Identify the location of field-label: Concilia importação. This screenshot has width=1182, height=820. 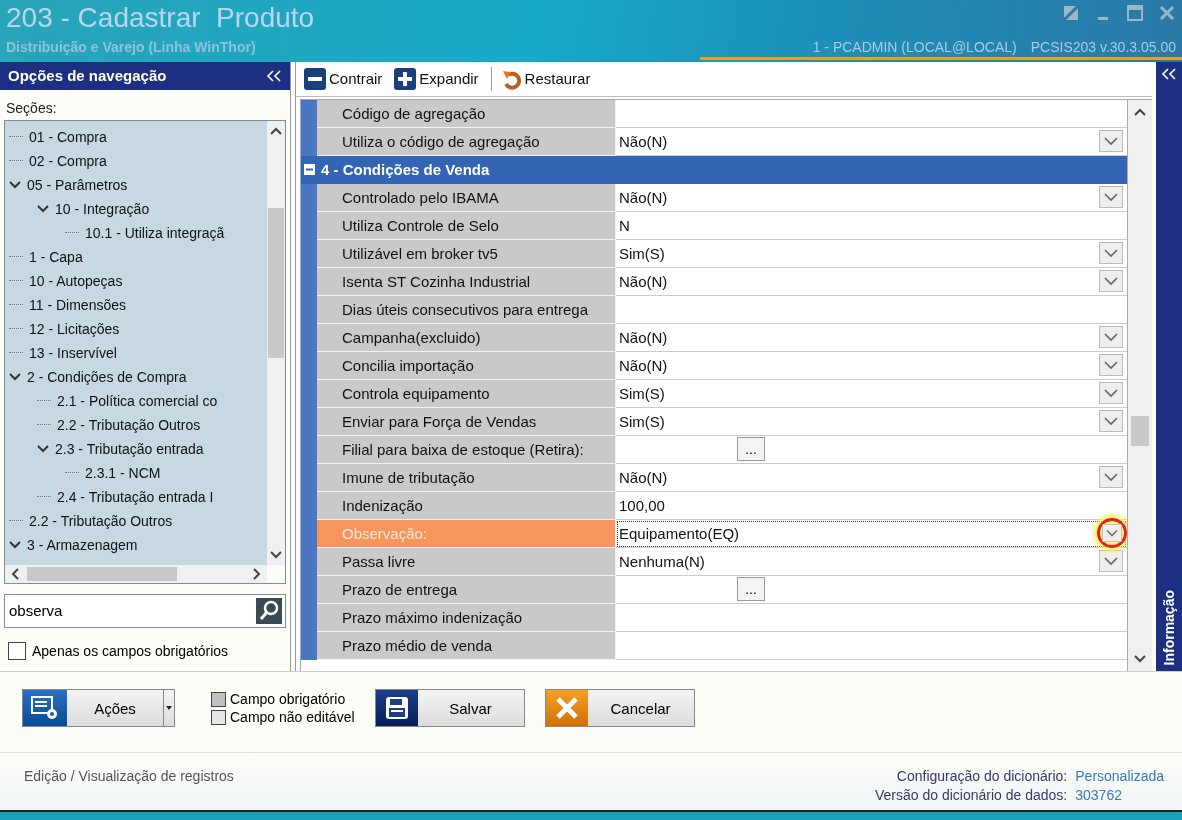
(466, 365).